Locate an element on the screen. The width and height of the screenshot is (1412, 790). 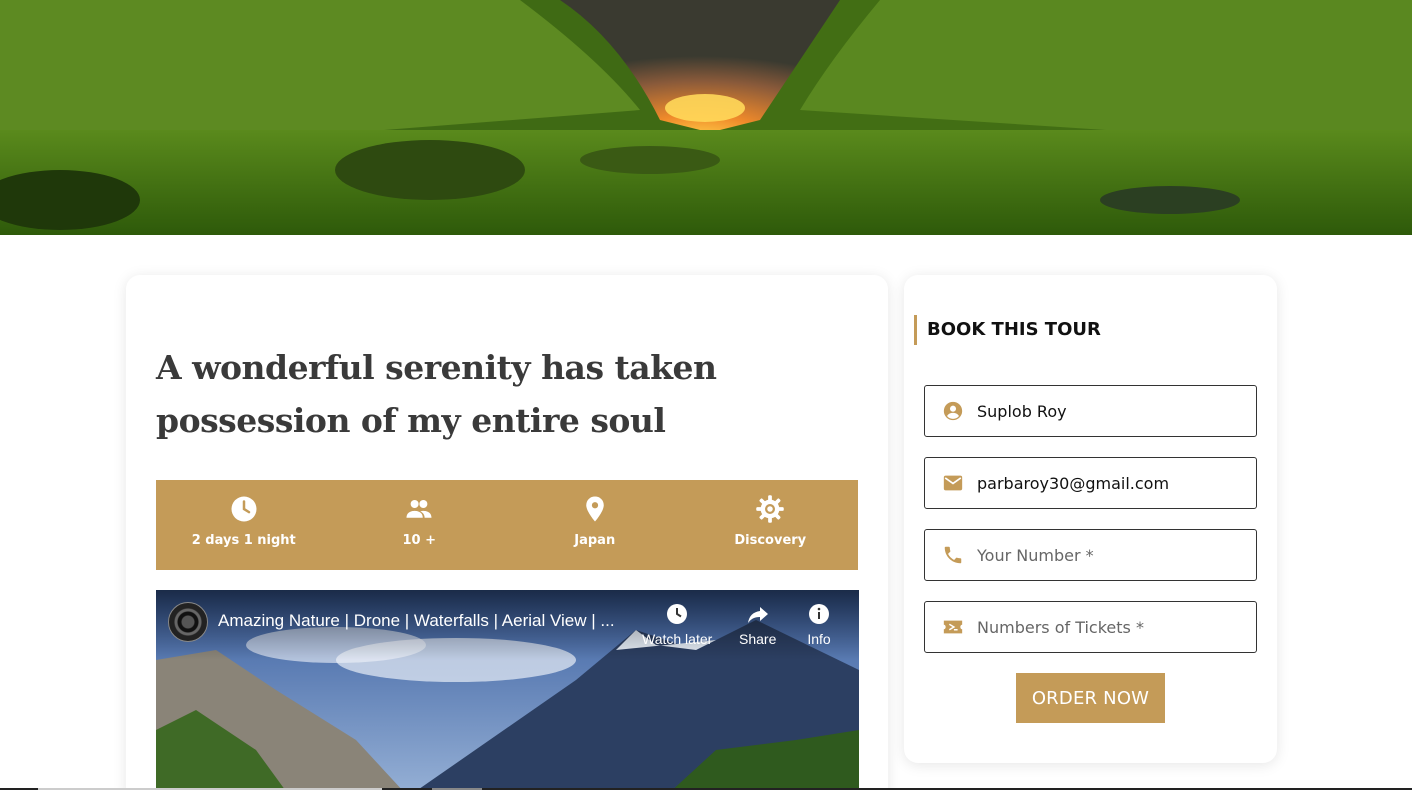
tickets-placeholder: Numbers of Tickets * is located at coordinates (1060, 627).